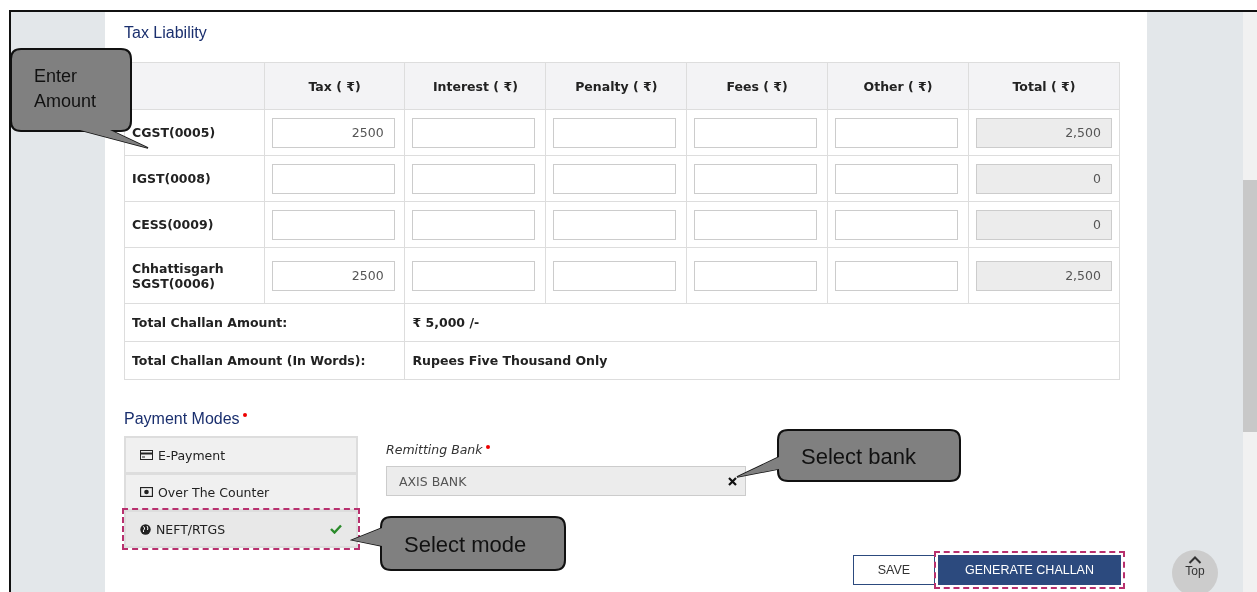  What do you see at coordinates (1044, 86) in the screenshot?
I see `column-header: Total ( ₹)` at bounding box center [1044, 86].